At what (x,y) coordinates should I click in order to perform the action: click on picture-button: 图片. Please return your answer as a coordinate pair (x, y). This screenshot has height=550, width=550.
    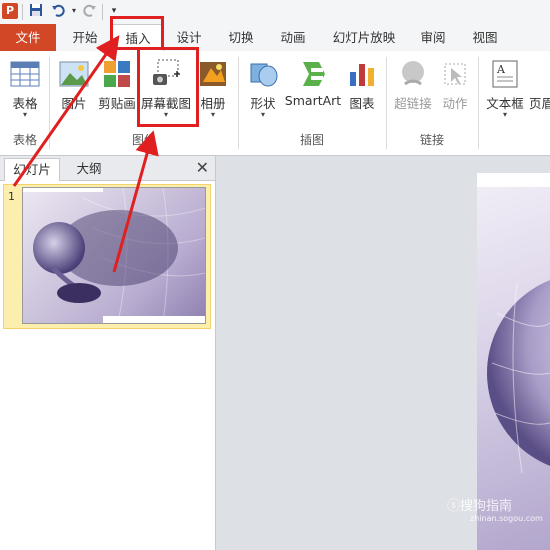
    Looking at the image, I should click on (74, 92).